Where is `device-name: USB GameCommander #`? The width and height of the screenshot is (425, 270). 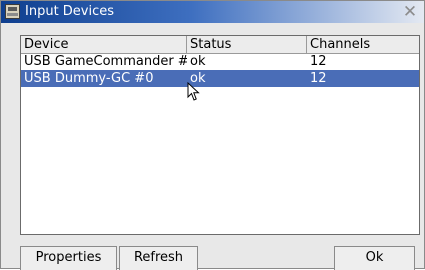
device-name: USB GameCommander # is located at coordinates (105, 61).